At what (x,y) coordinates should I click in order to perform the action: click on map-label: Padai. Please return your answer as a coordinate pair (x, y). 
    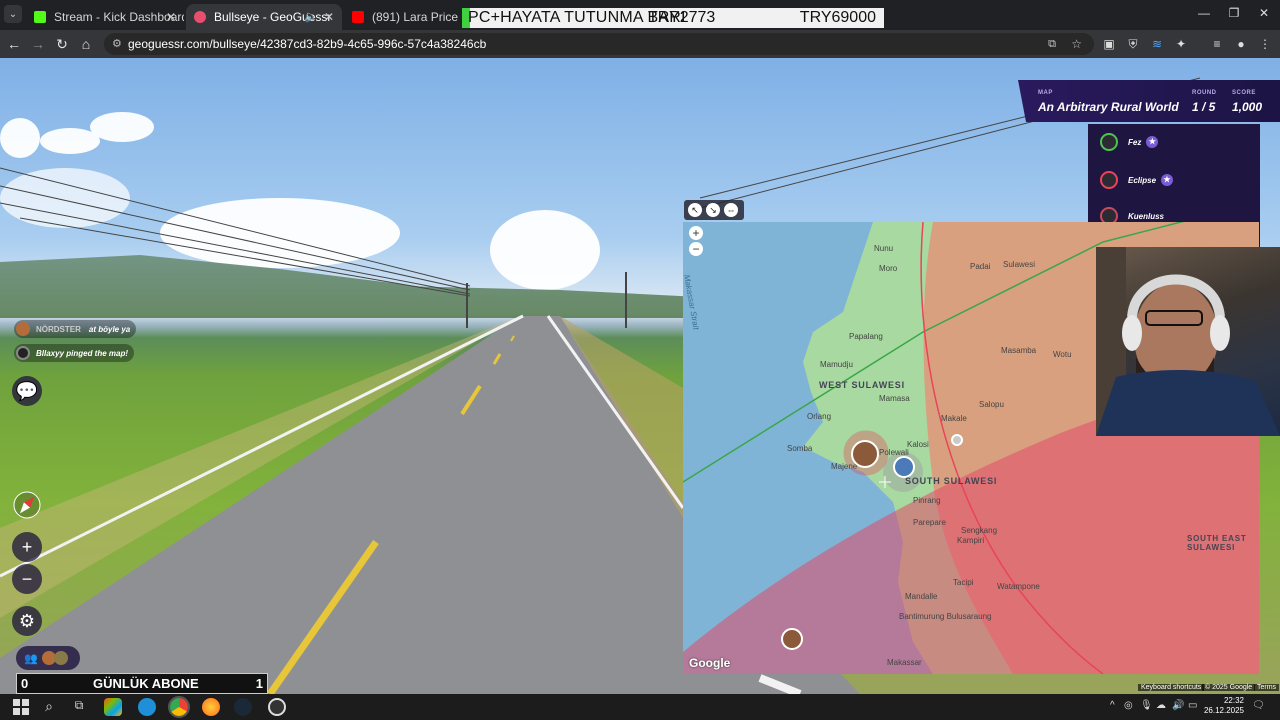
    Looking at the image, I should click on (980, 266).